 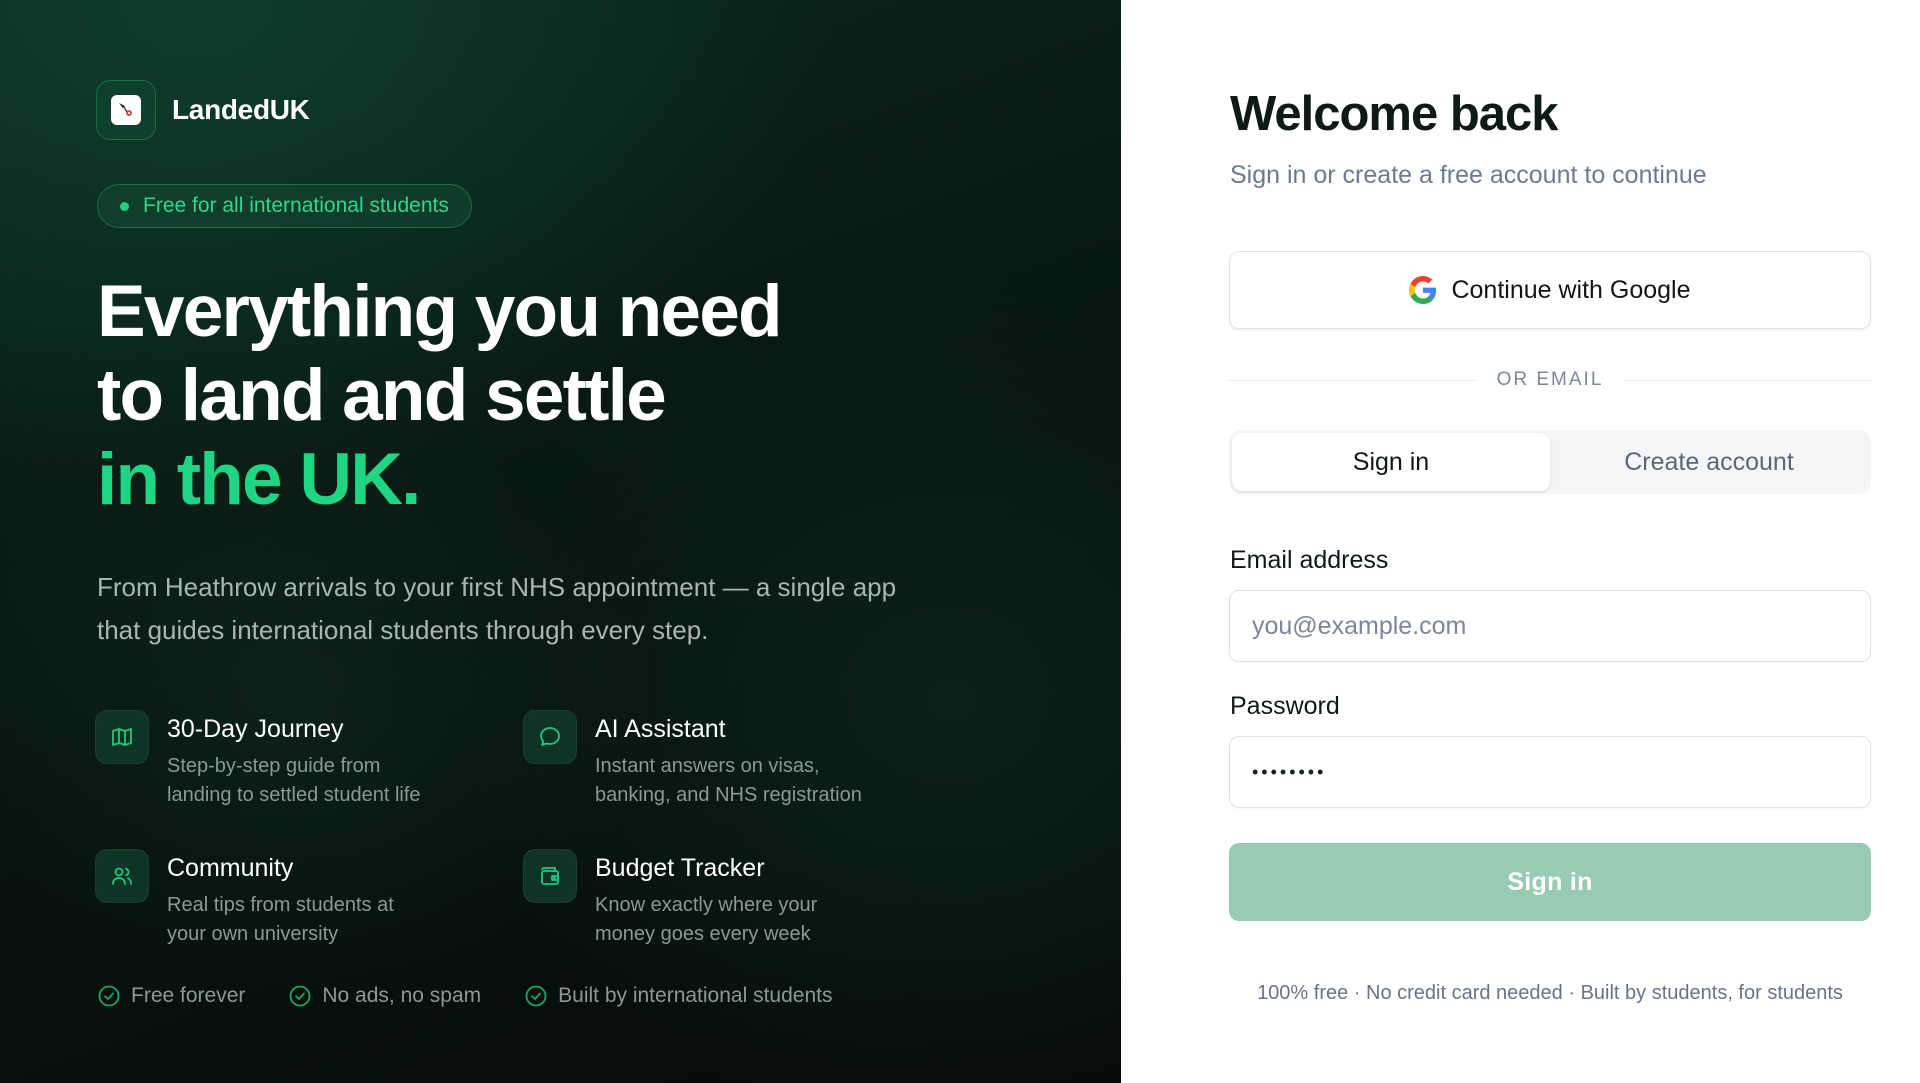 I want to click on email-field, so click(x=1550, y=626).